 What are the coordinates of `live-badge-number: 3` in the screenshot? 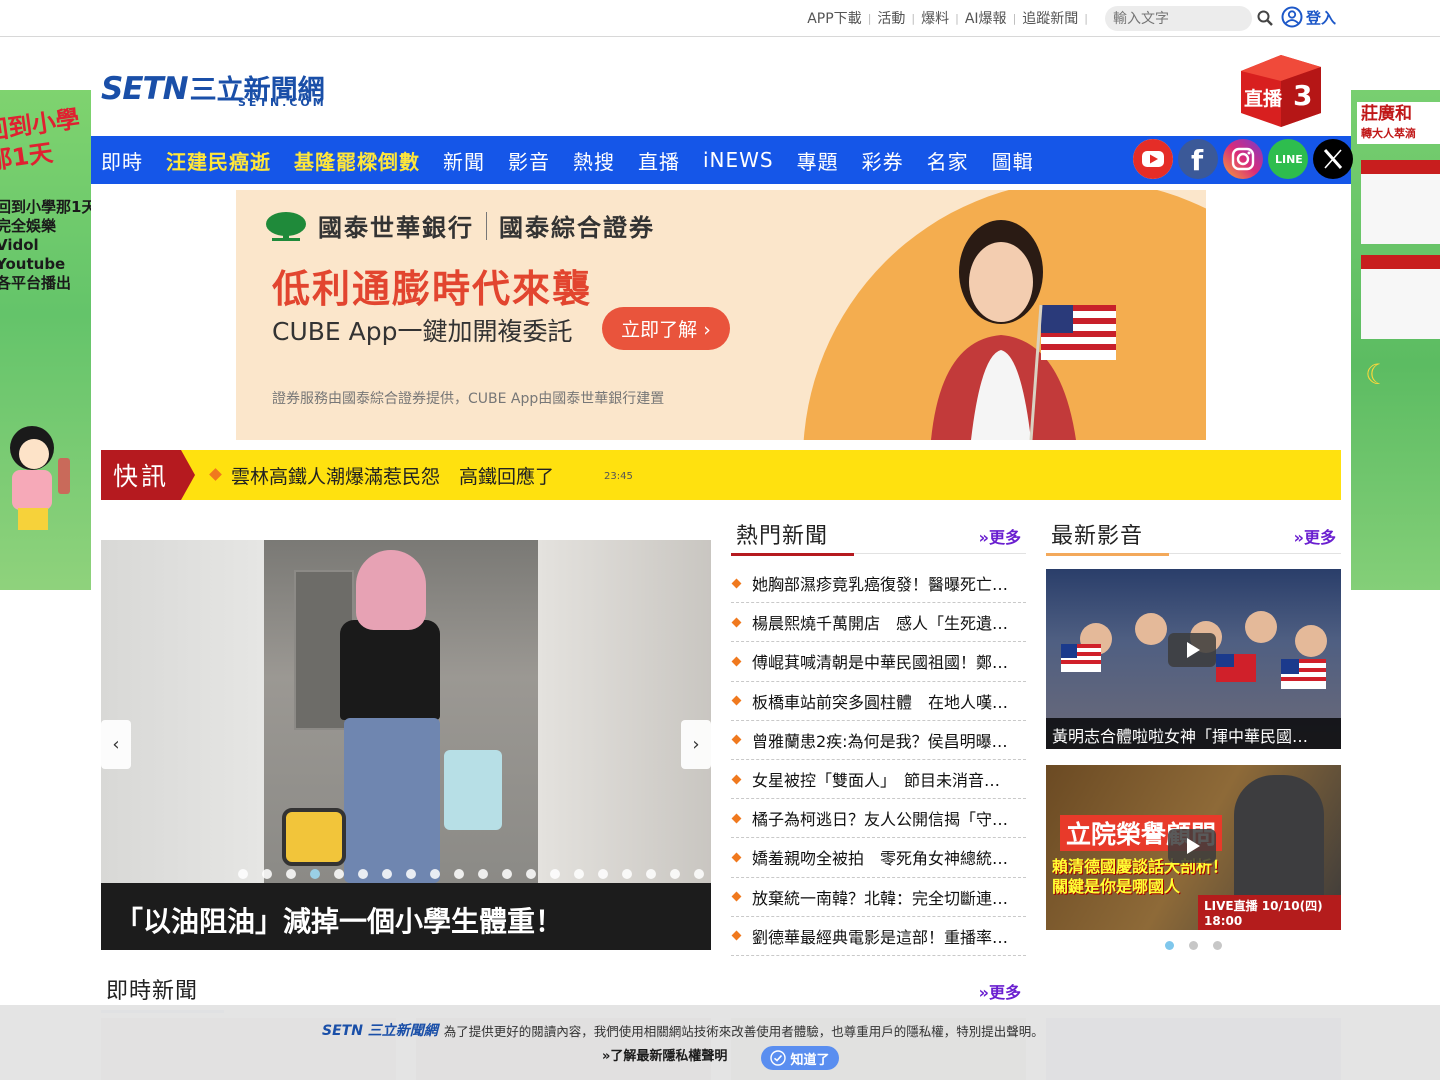 It's located at (1302, 95).